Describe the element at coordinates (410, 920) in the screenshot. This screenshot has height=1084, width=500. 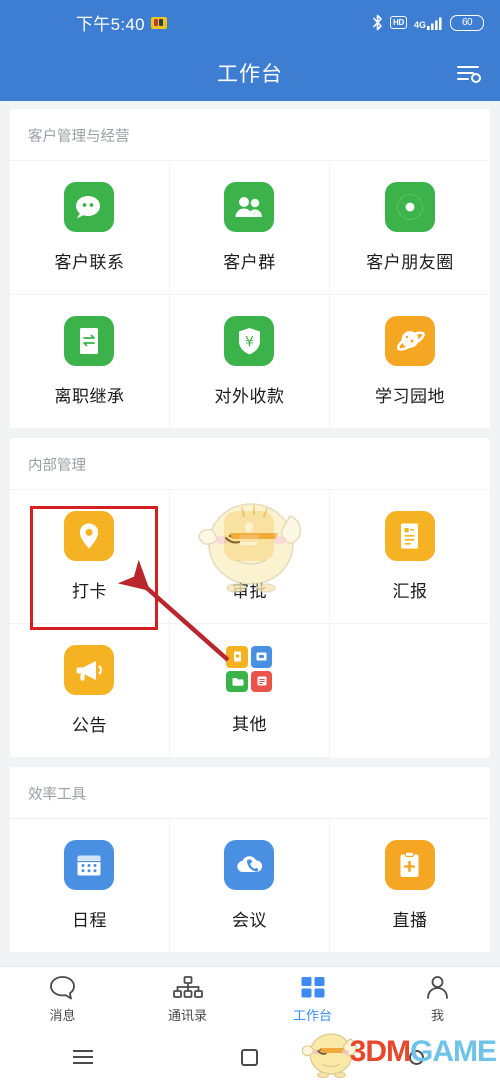
I see `app-label: 直播` at that location.